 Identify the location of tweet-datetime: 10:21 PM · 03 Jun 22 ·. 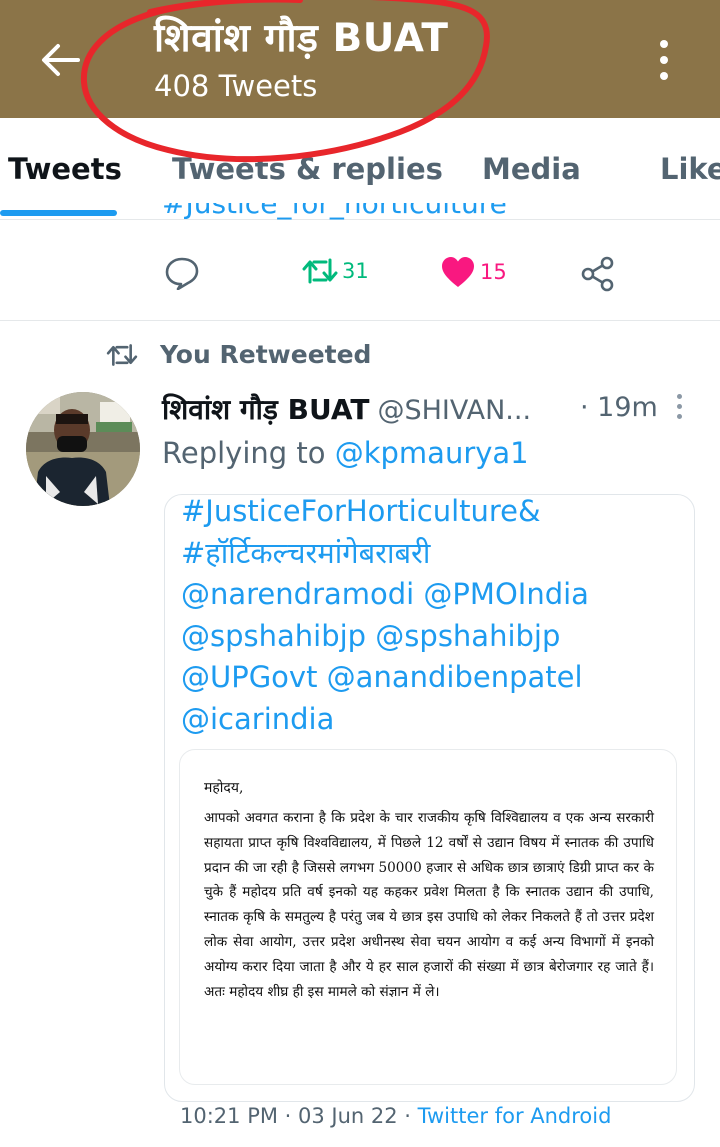
(299, 1116).